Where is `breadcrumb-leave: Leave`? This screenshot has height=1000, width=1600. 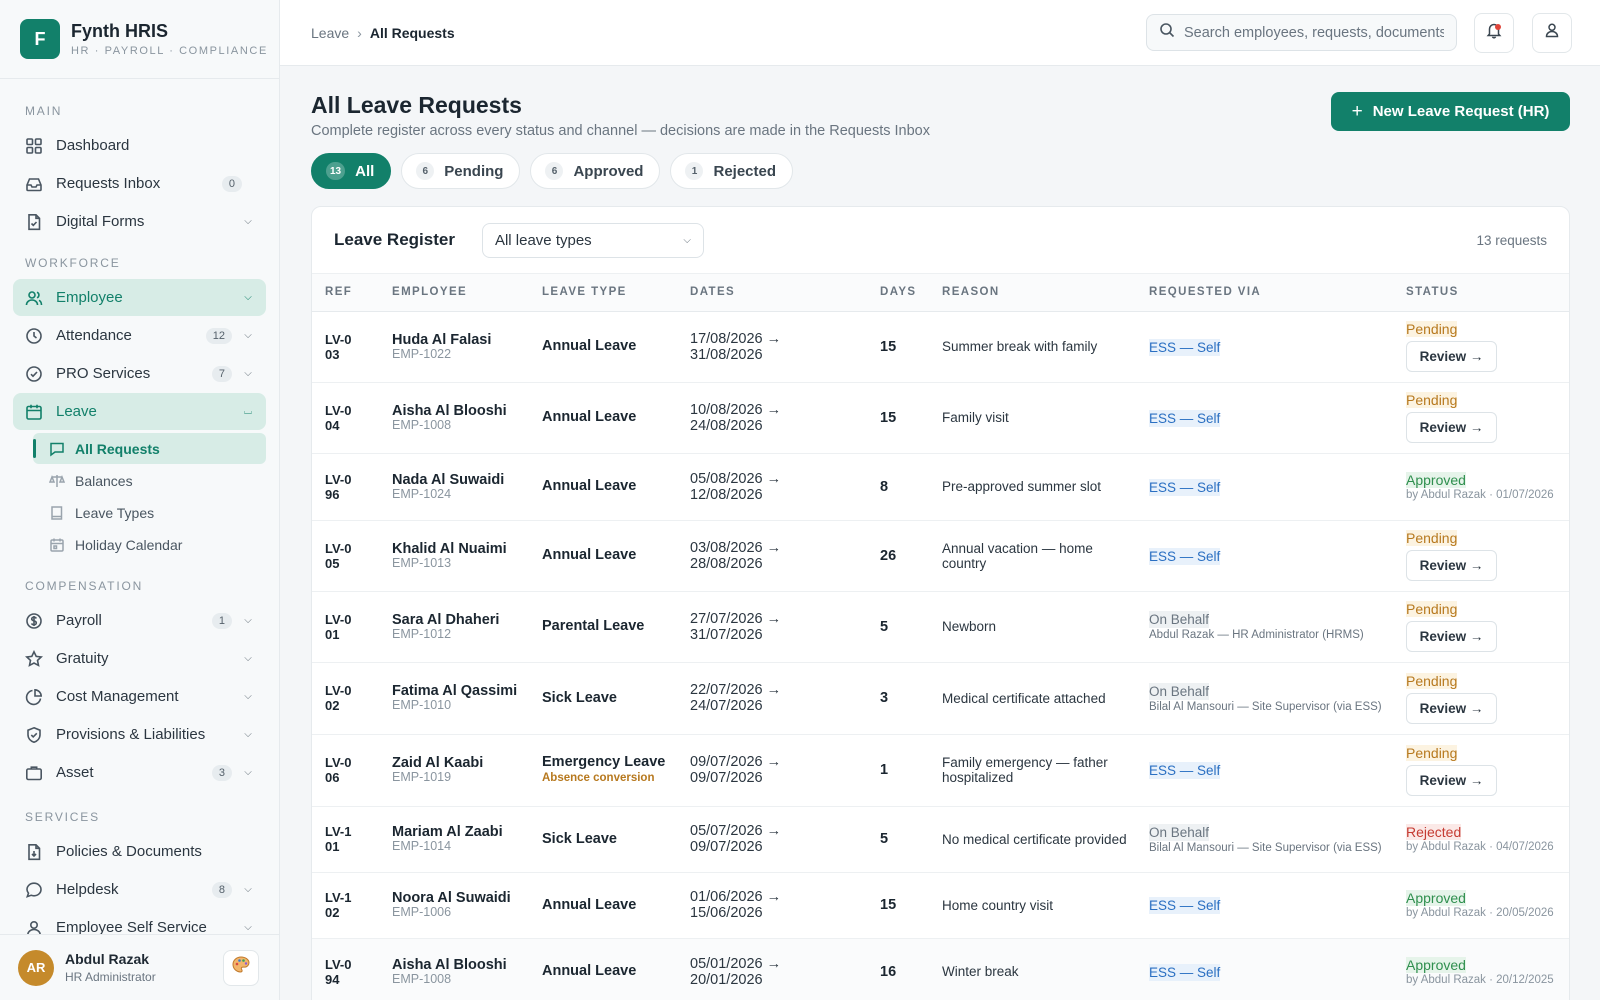 breadcrumb-leave: Leave is located at coordinates (330, 33).